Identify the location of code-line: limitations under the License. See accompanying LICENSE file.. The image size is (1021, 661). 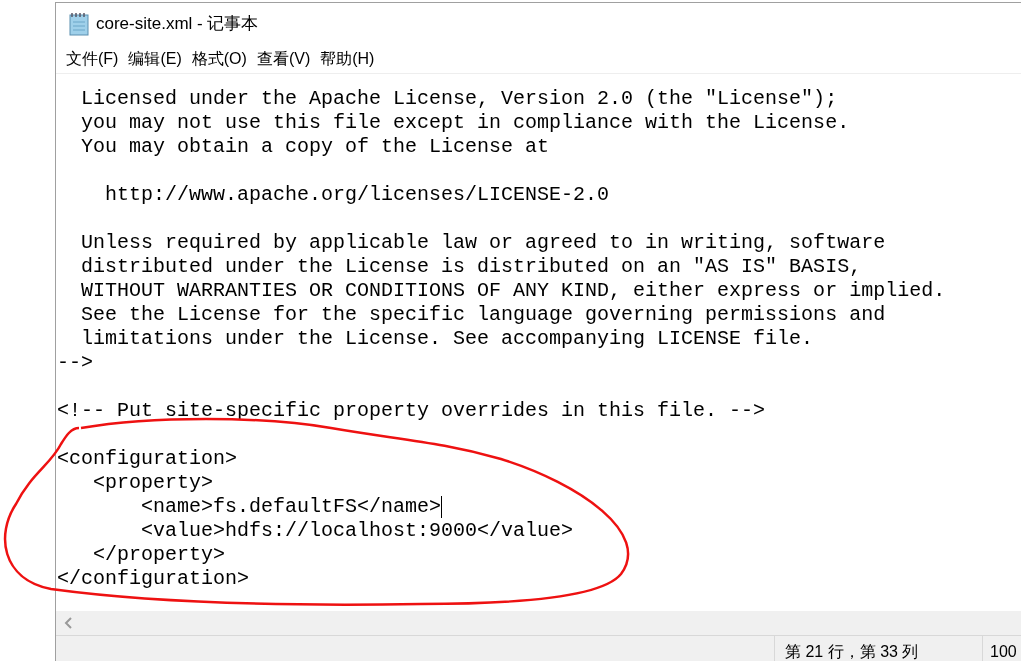
(447, 339).